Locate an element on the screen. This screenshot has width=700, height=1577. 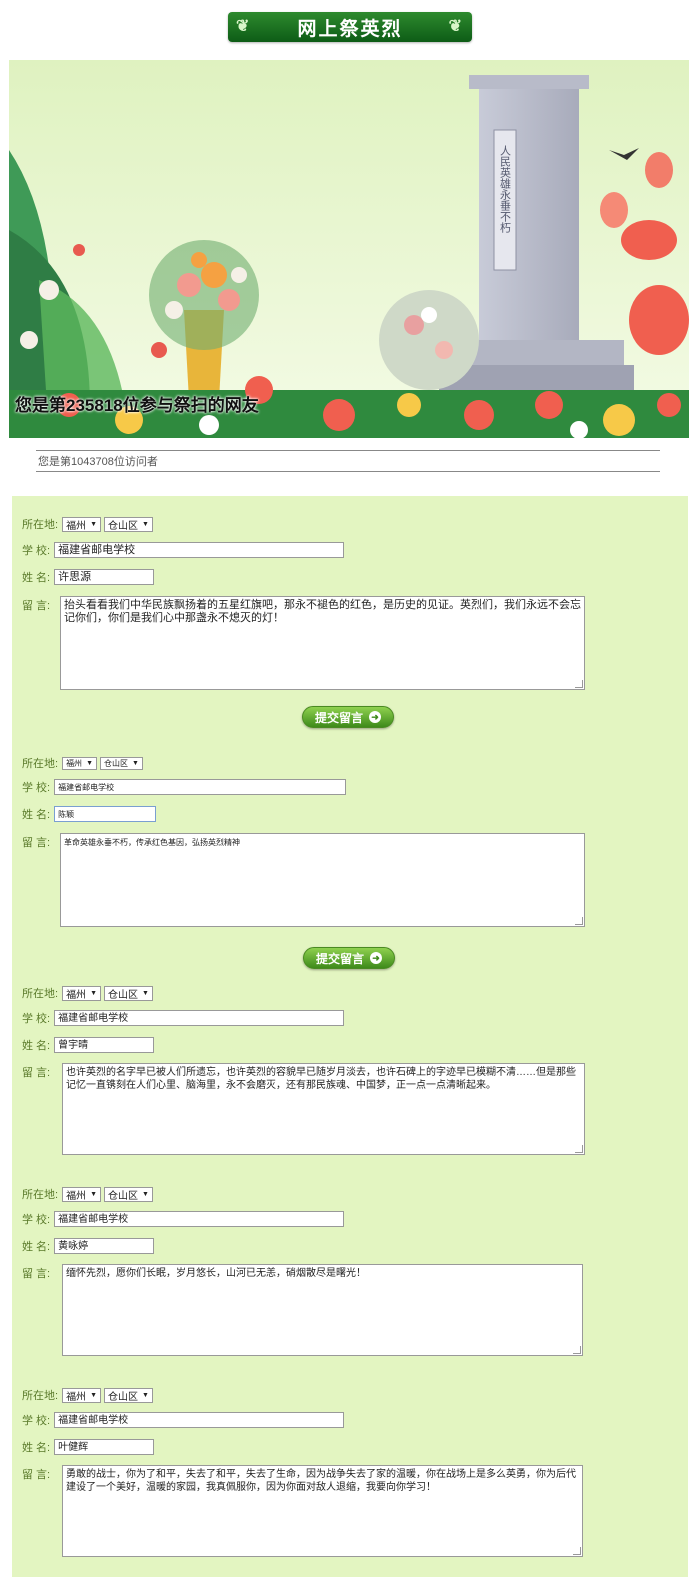
page-title-banner: ❦ 网上祭英烈 ❦ is located at coordinates (350, 27).